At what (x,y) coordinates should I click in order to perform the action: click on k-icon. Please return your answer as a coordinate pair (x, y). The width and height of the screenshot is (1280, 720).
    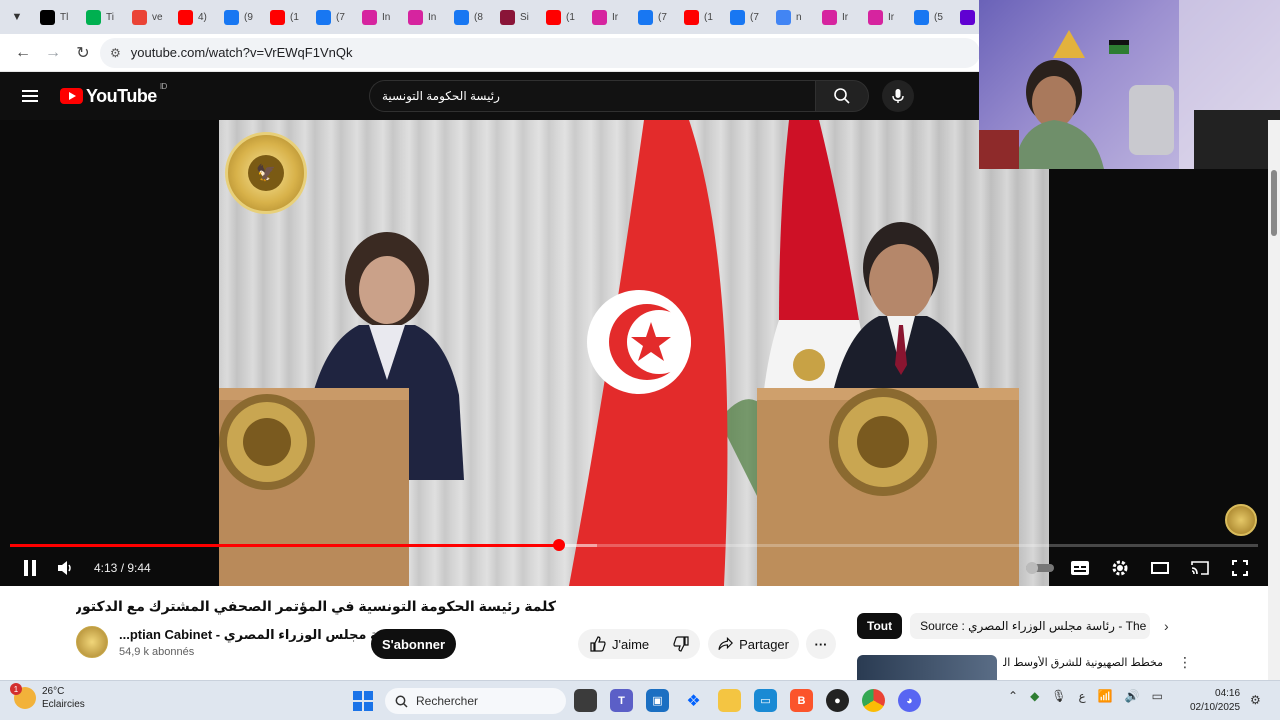
    Looking at the image, I should click on (93, 17).